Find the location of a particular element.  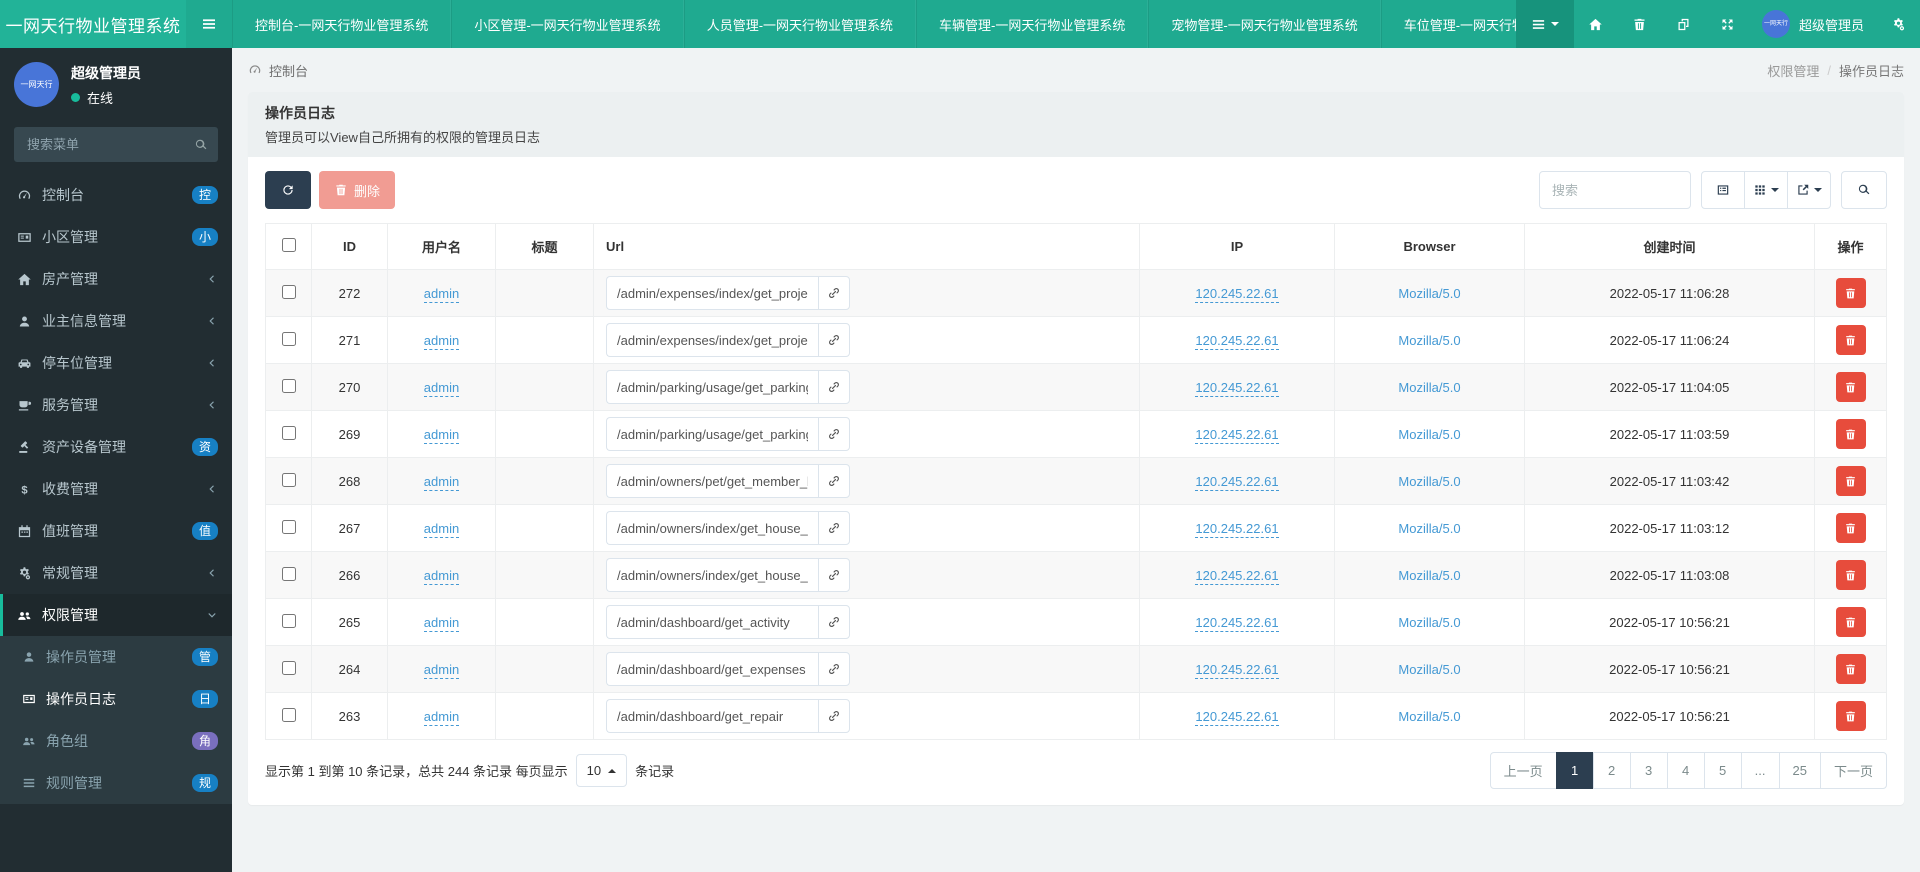

breadcrumb-parent: 权限管理 is located at coordinates (1793, 70).